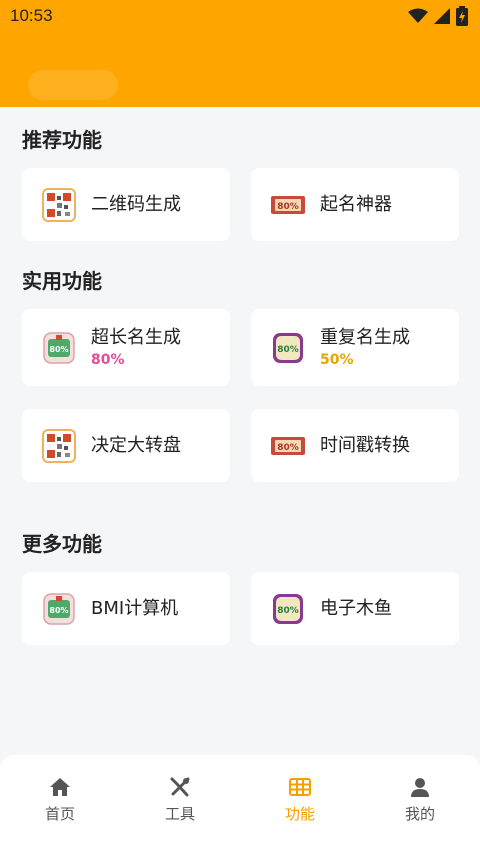 Image resolution: width=480 pixels, height=853 pixels. I want to click on status-icons, so click(438, 16).